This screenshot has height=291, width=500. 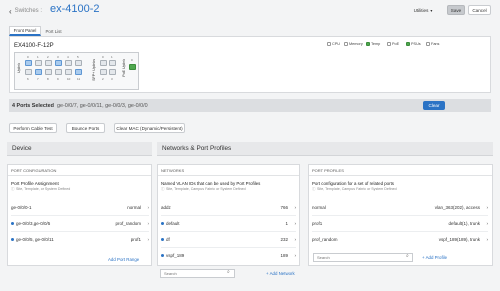 I want to click on legend-fans: Fans, so click(x=432, y=44).